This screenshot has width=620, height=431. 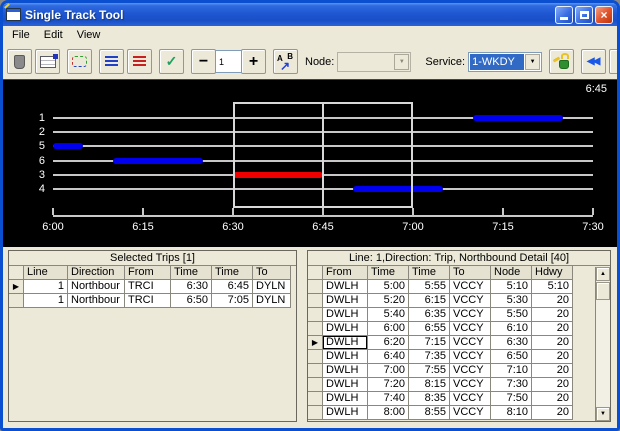 What do you see at coordinates (429, 328) in the screenshot?
I see `cell: 6:55` at bounding box center [429, 328].